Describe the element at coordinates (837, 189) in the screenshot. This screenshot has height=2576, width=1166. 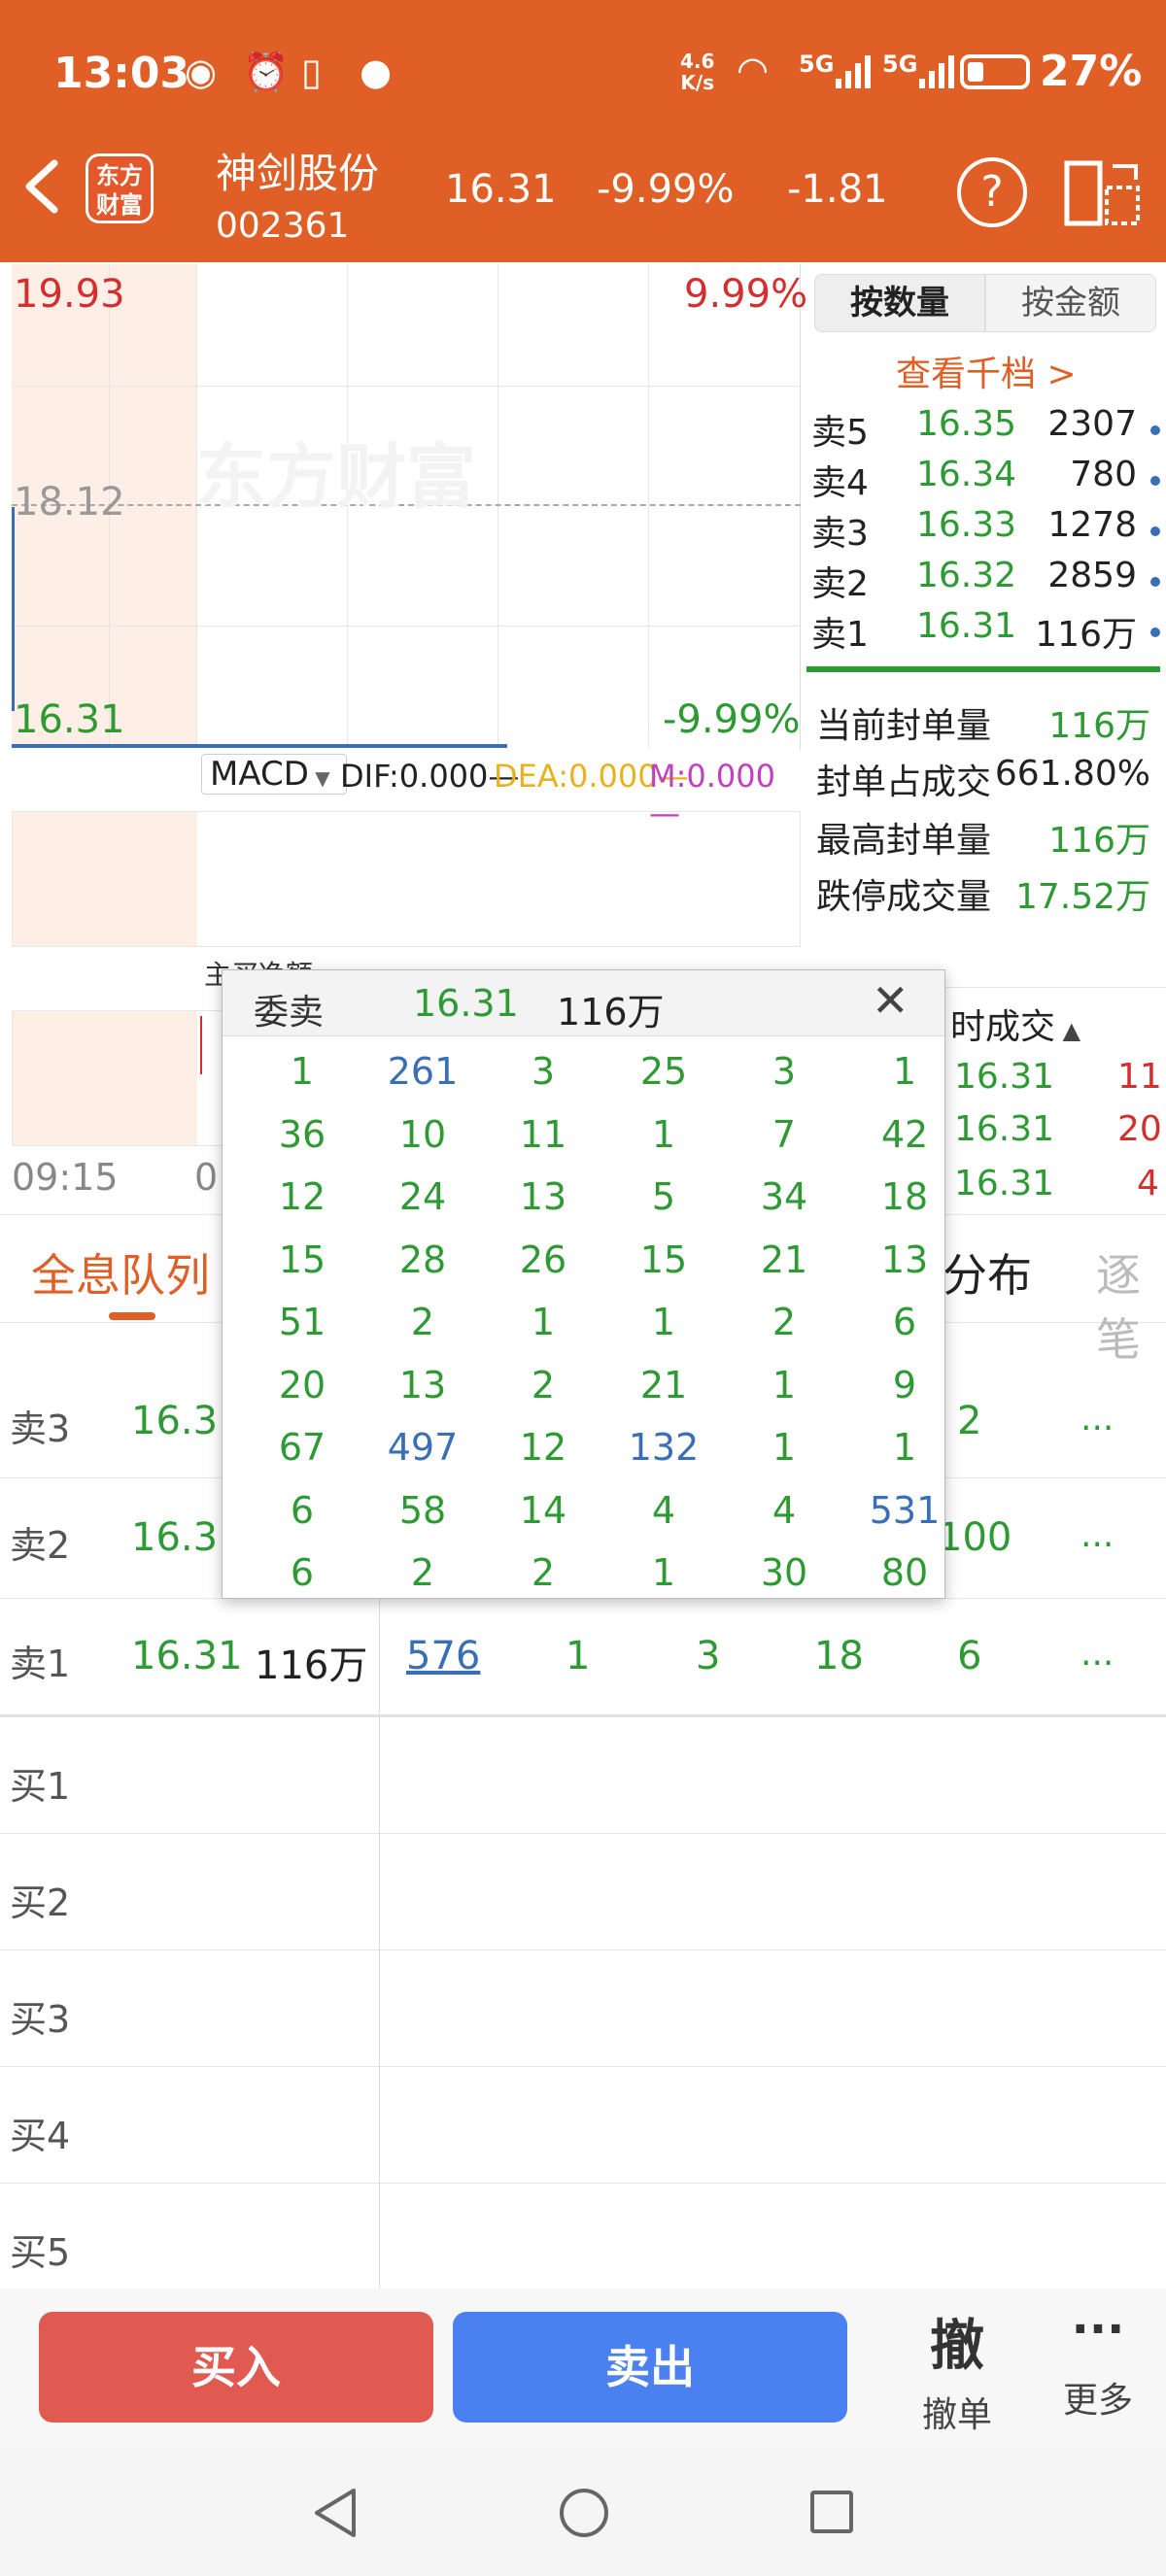
I see `header-change: -1.81` at that location.